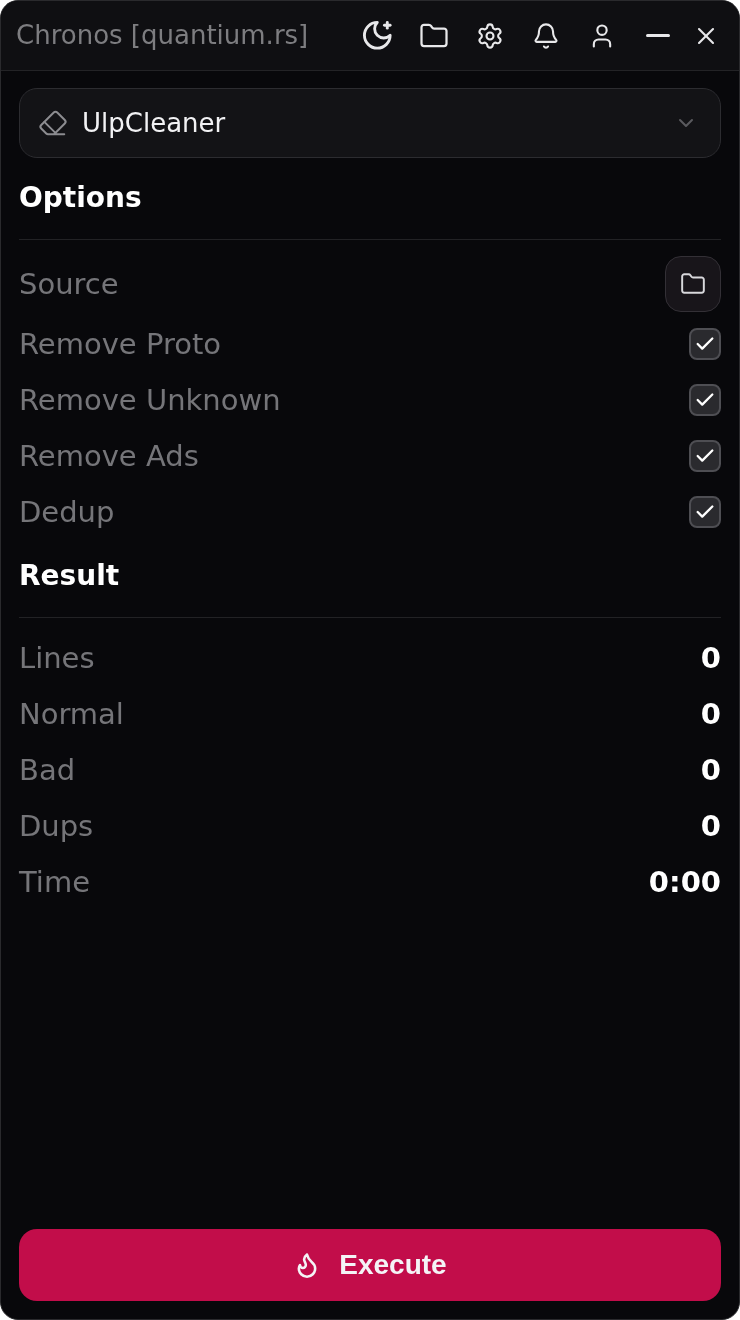 Image resolution: width=740 pixels, height=1320 pixels. I want to click on result-heading: Result, so click(70, 576).